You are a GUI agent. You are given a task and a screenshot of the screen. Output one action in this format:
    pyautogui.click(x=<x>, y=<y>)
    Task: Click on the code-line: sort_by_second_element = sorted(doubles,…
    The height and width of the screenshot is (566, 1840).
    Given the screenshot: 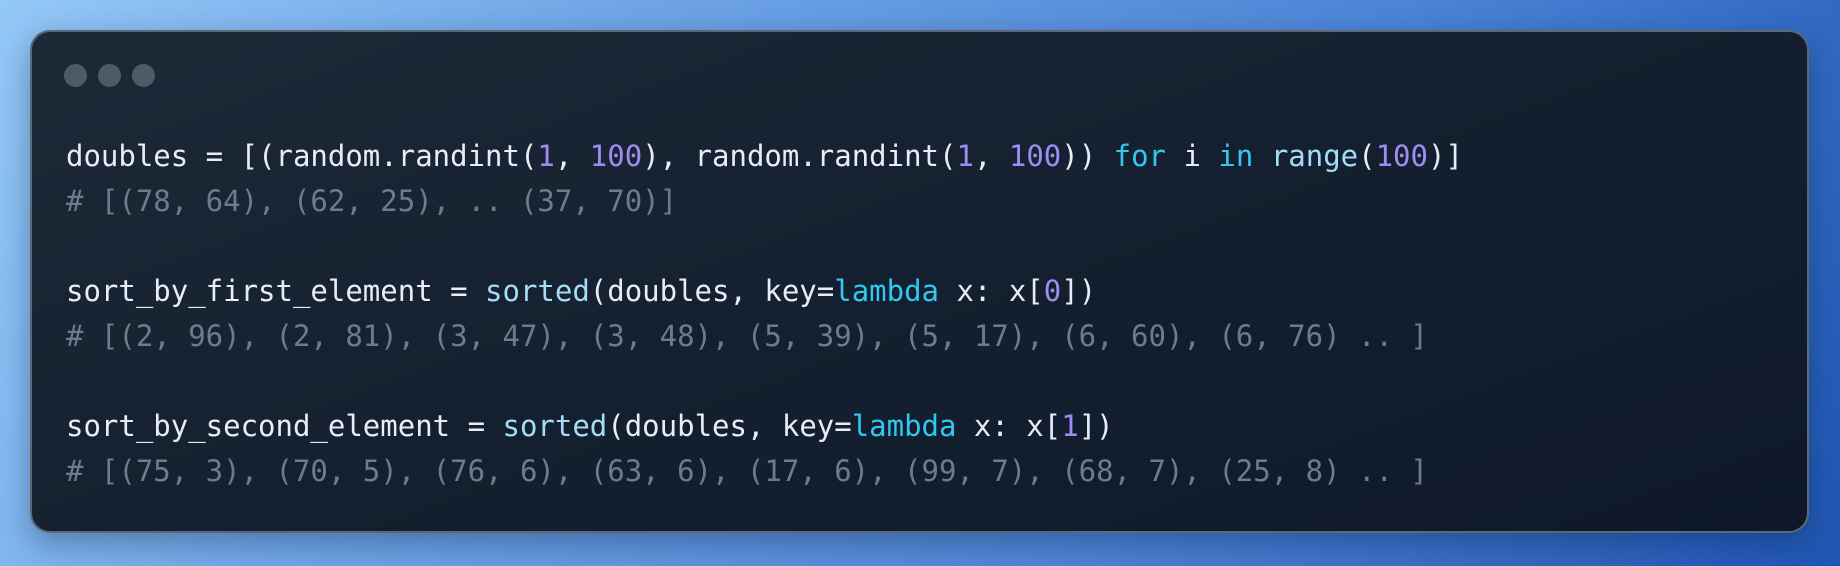 What is the action you would take?
    pyautogui.click(x=764, y=426)
    